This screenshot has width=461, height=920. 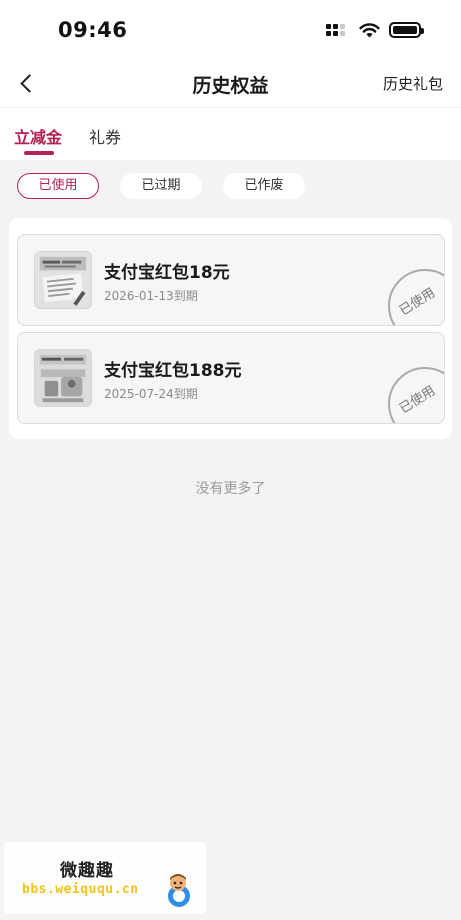 I want to click on watermark-name: 微趣趣, so click(x=87, y=871).